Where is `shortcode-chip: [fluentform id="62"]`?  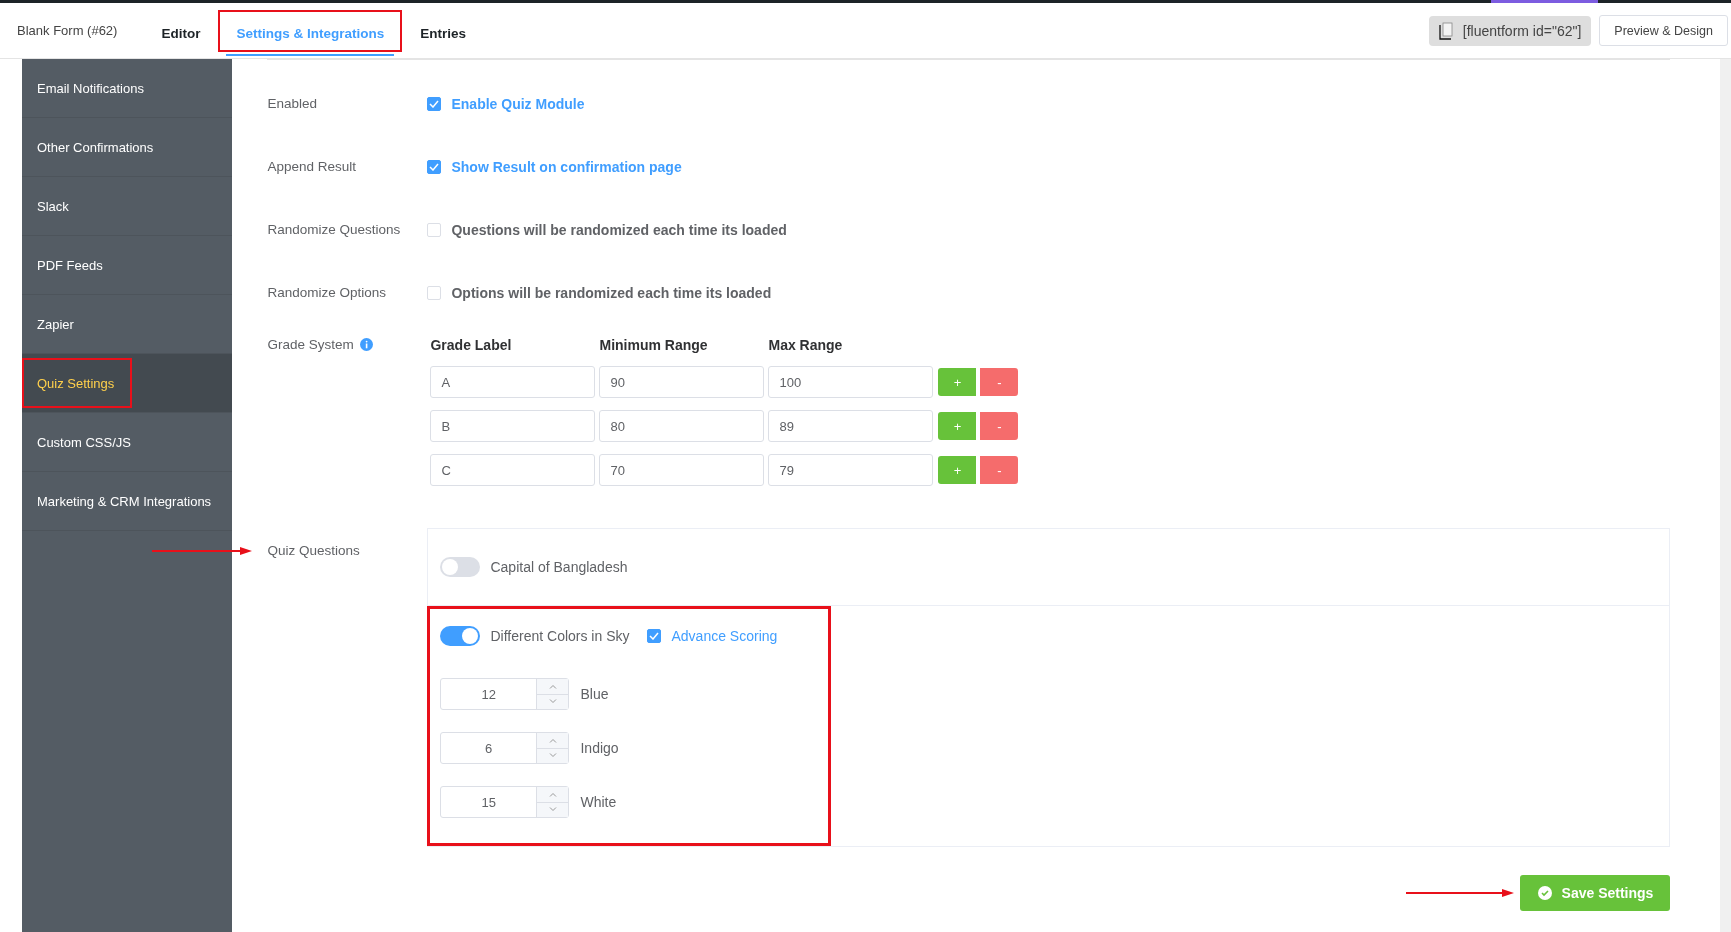
shortcode-chip: [fluentform id="62"] is located at coordinates (1510, 30).